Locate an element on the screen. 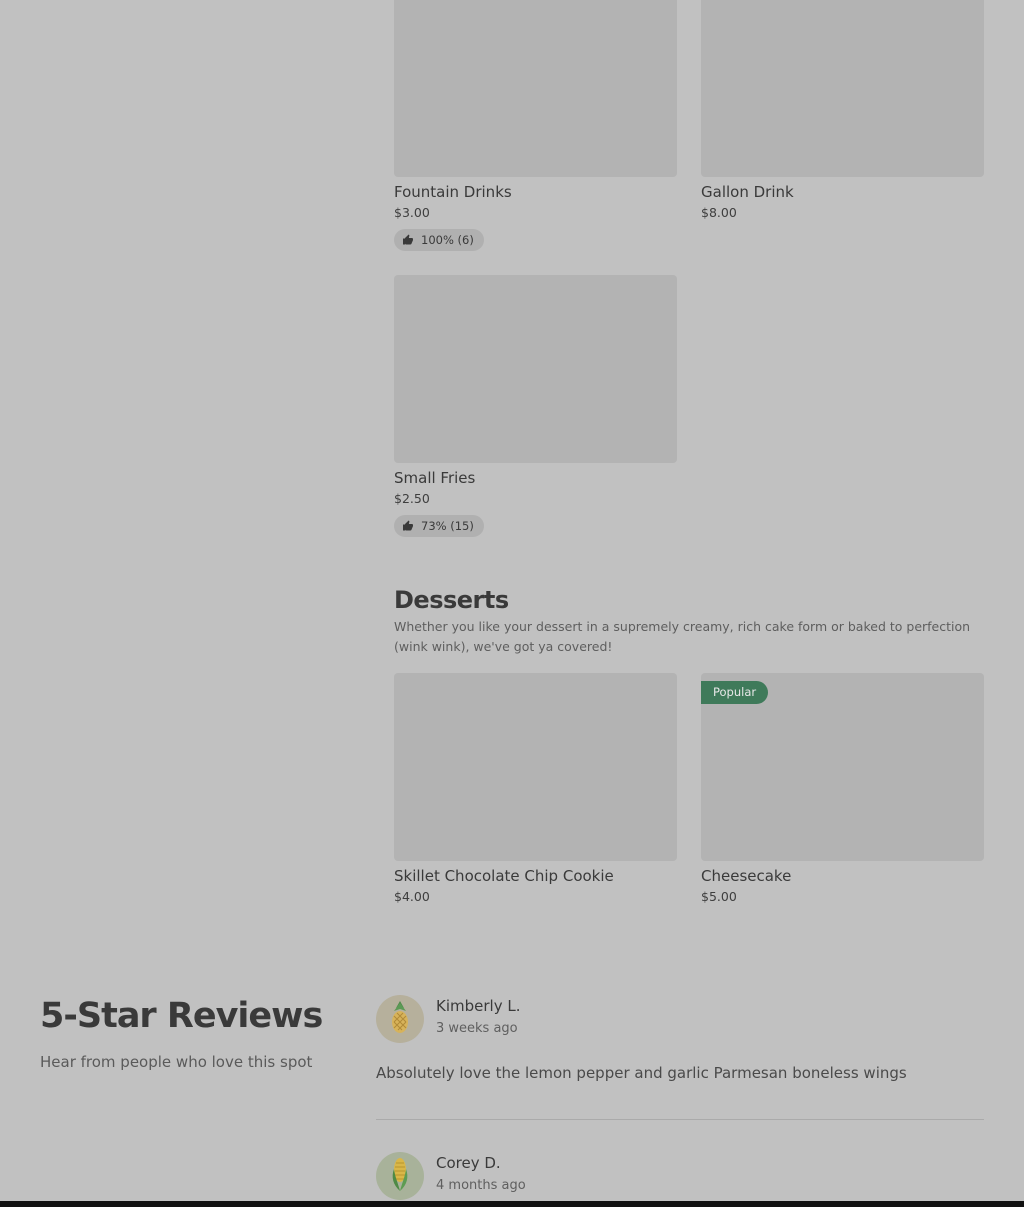 The width and height of the screenshot is (1024, 1207). review-divider is located at coordinates (680, 1119).